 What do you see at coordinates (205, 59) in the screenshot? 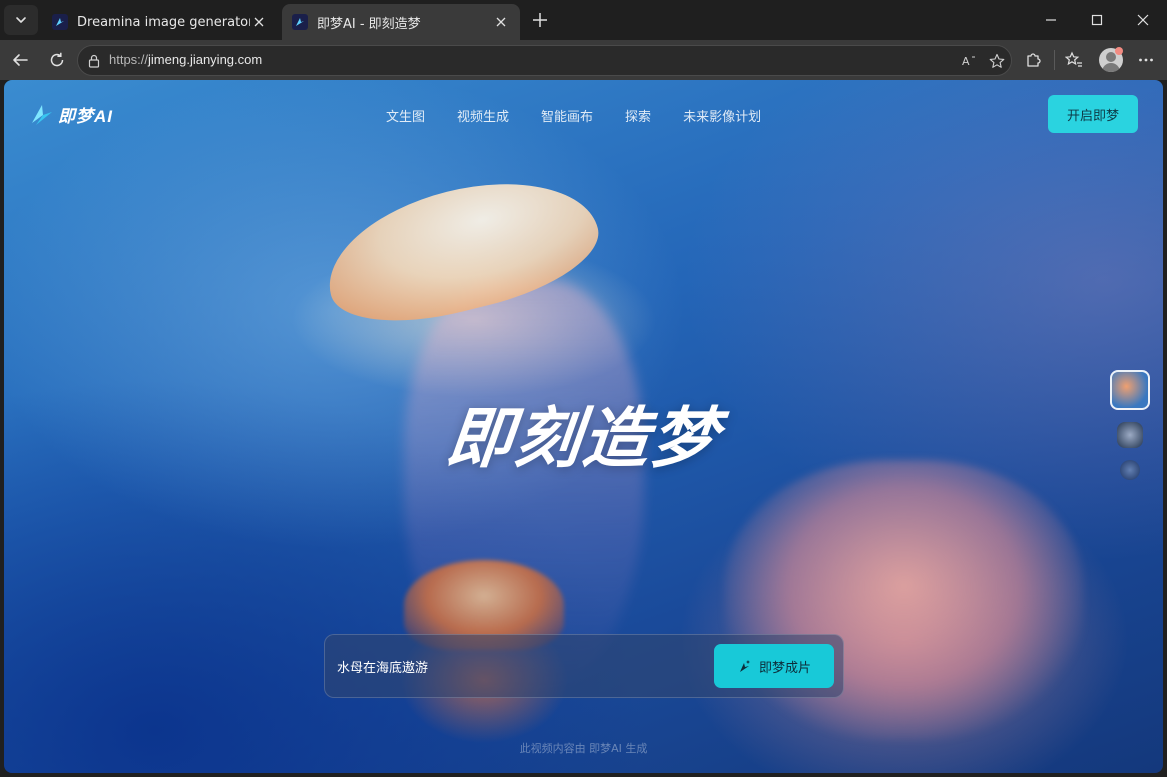
I see `url-host: jimeng.jianying.com` at bounding box center [205, 59].